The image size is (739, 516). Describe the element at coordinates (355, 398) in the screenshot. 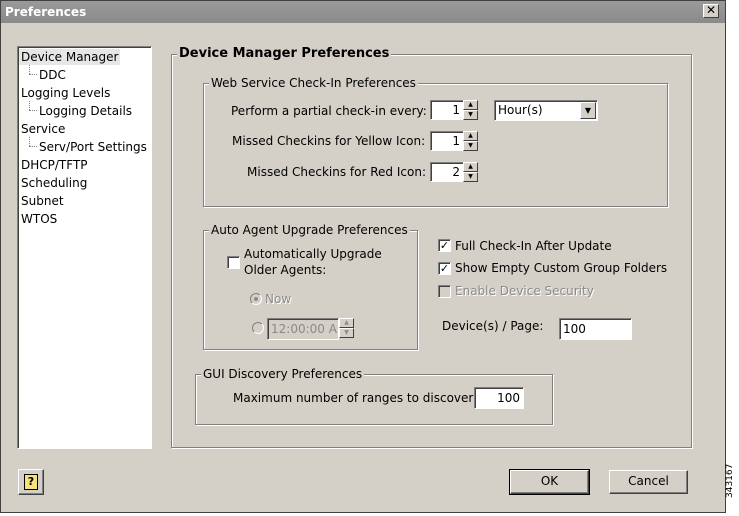

I see `max-ranges-label: Maximum number of ranges to discover:` at that location.